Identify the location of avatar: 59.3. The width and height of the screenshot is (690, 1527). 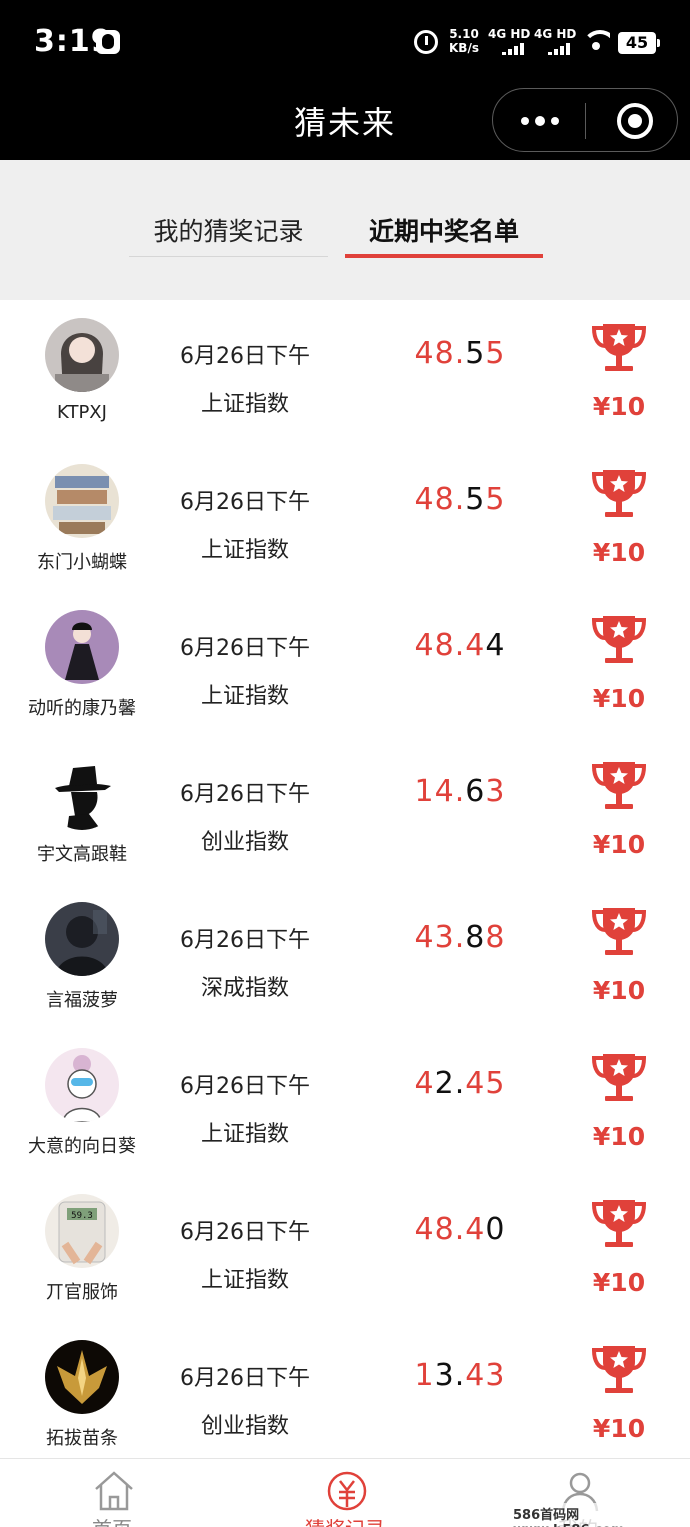
(82, 1231).